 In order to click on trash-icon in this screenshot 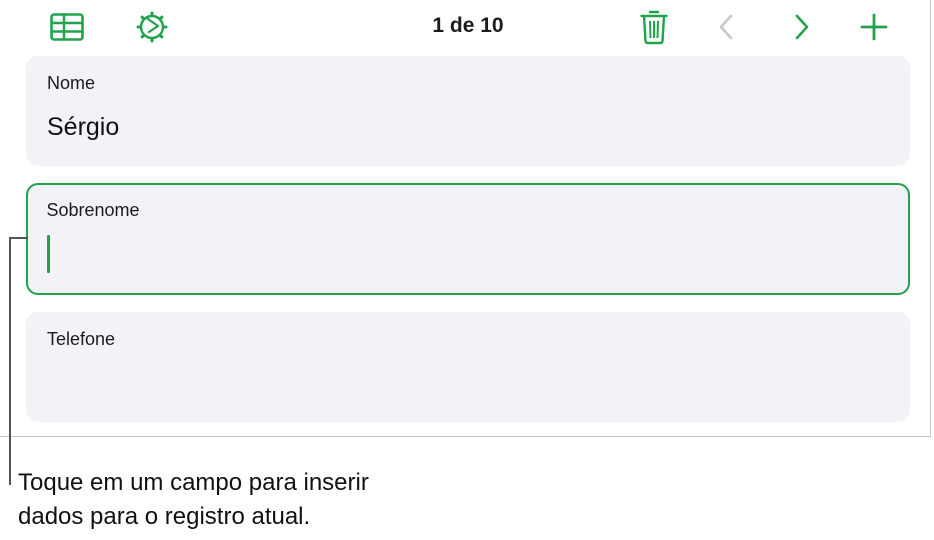, I will do `click(654, 27)`.